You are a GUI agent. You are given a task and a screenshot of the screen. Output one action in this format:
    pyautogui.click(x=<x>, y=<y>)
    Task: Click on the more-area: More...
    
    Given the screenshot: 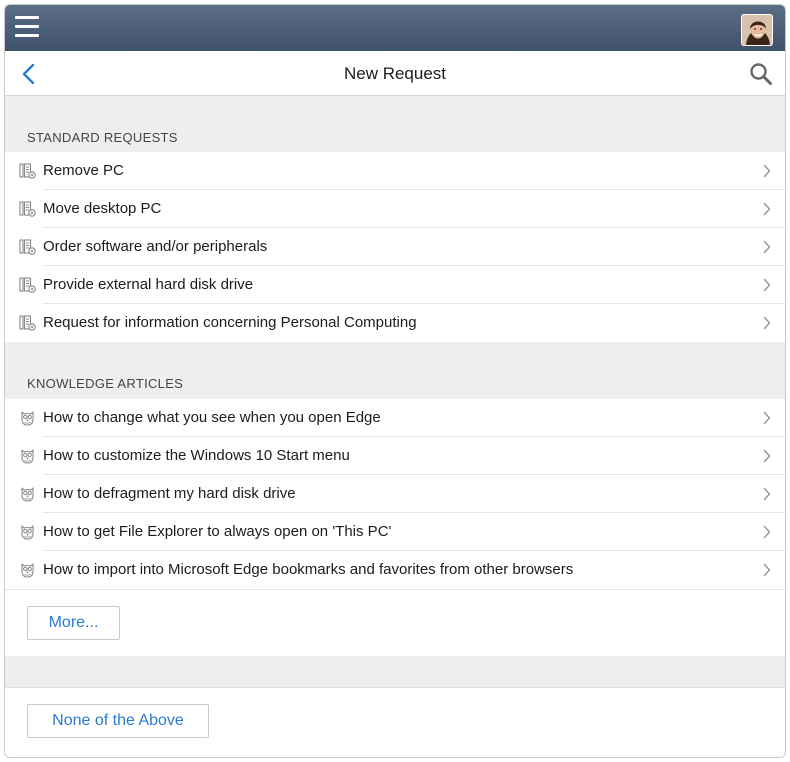 What is the action you would take?
    pyautogui.click(x=395, y=622)
    